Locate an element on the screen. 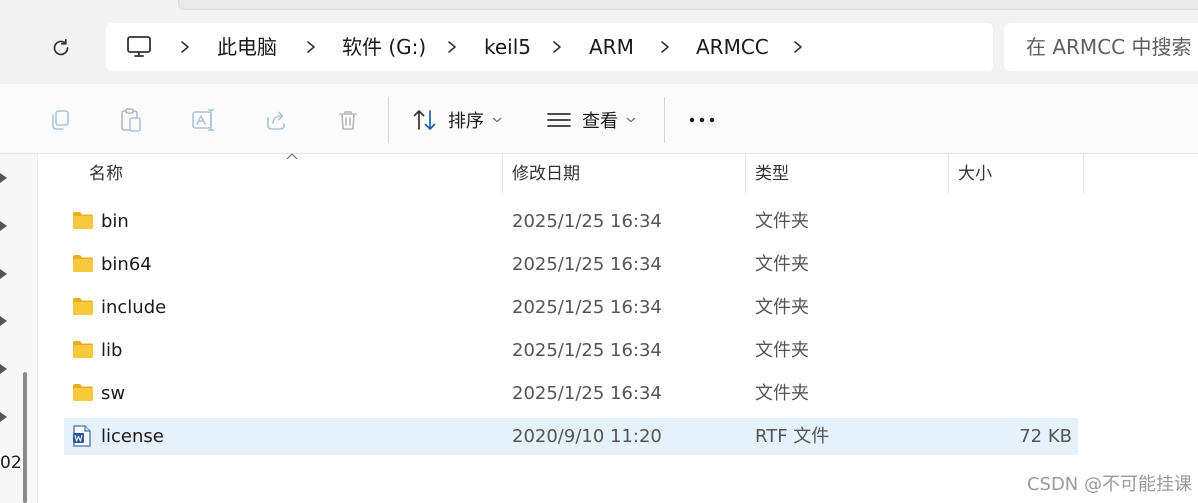  command-bar: 排序 查看 is located at coordinates (599, 119).